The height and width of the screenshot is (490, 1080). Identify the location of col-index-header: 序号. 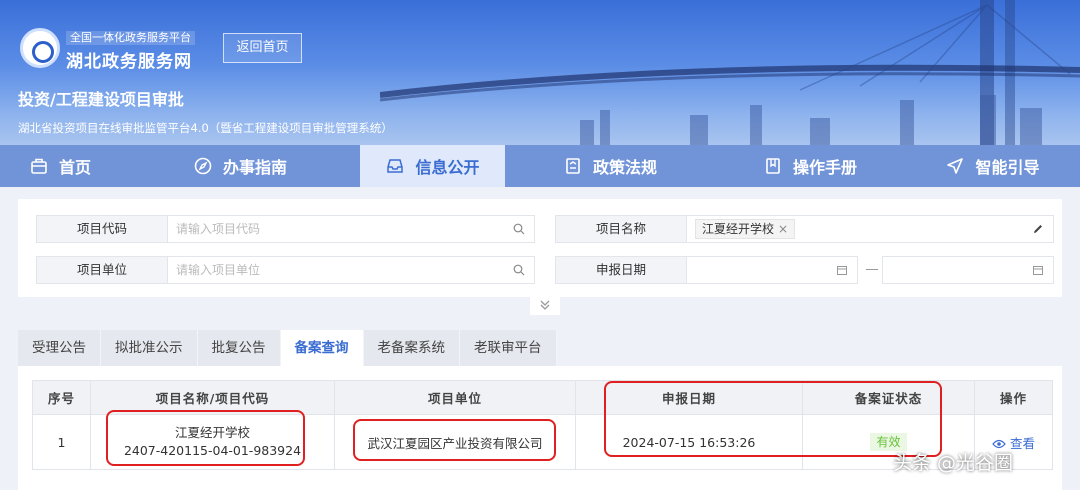
(61, 397).